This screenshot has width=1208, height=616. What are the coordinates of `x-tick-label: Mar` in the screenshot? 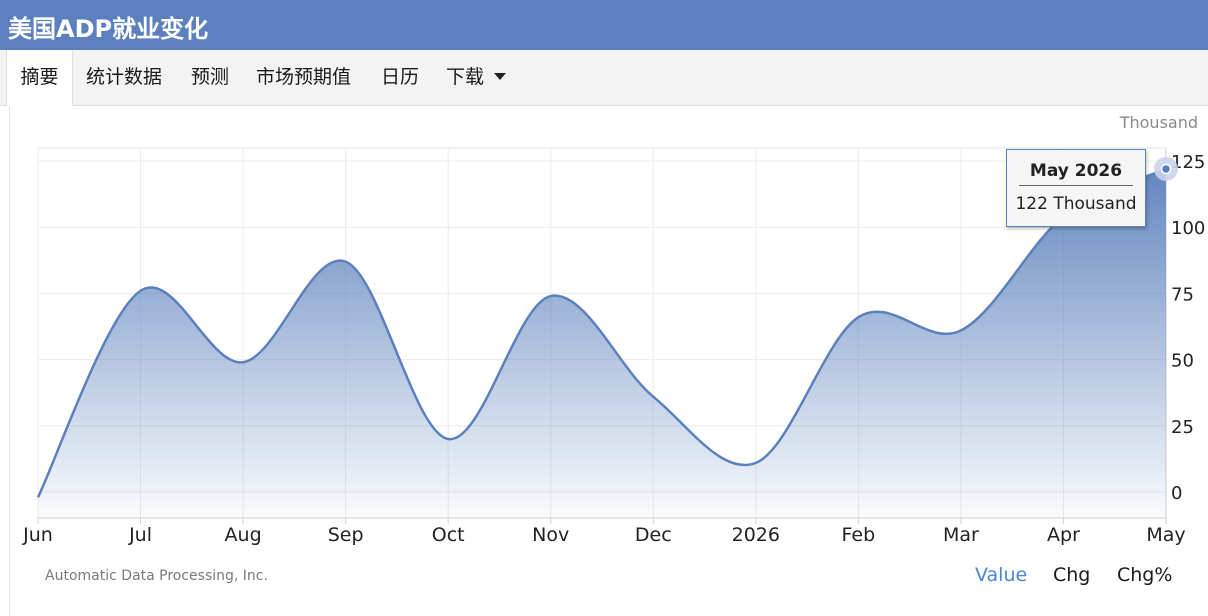 It's located at (961, 535).